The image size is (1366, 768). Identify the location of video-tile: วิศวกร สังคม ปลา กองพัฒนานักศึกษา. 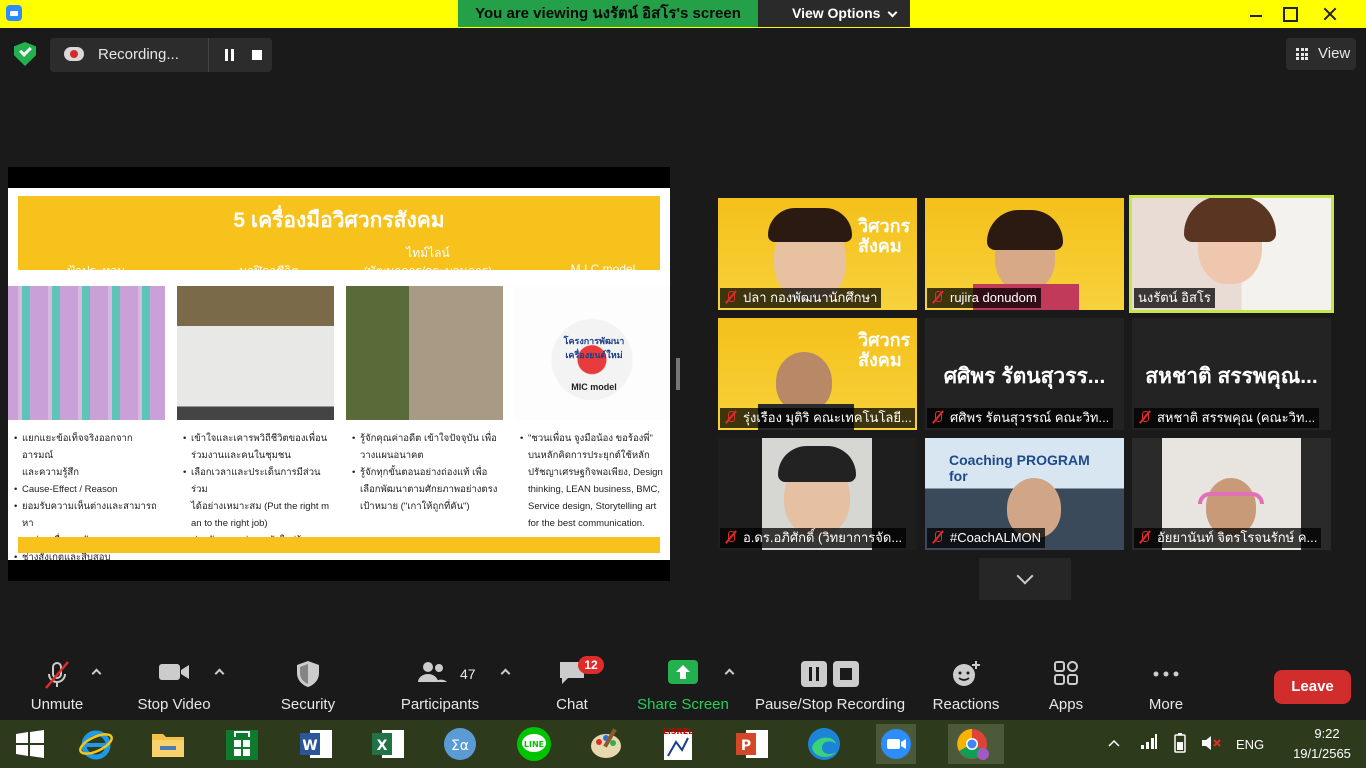
(817, 254).